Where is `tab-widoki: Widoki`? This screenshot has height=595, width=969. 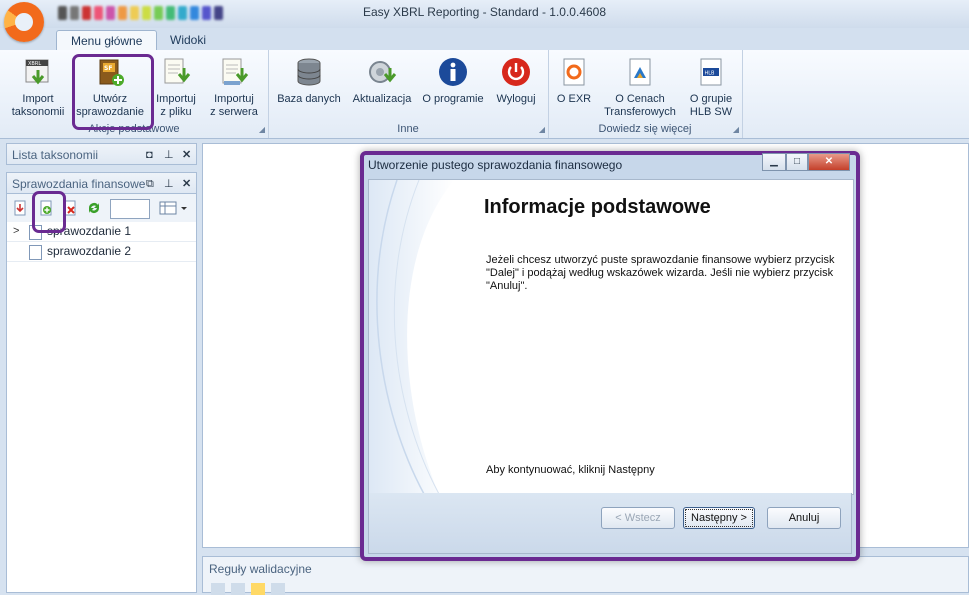 tab-widoki: Widoki is located at coordinates (188, 40).